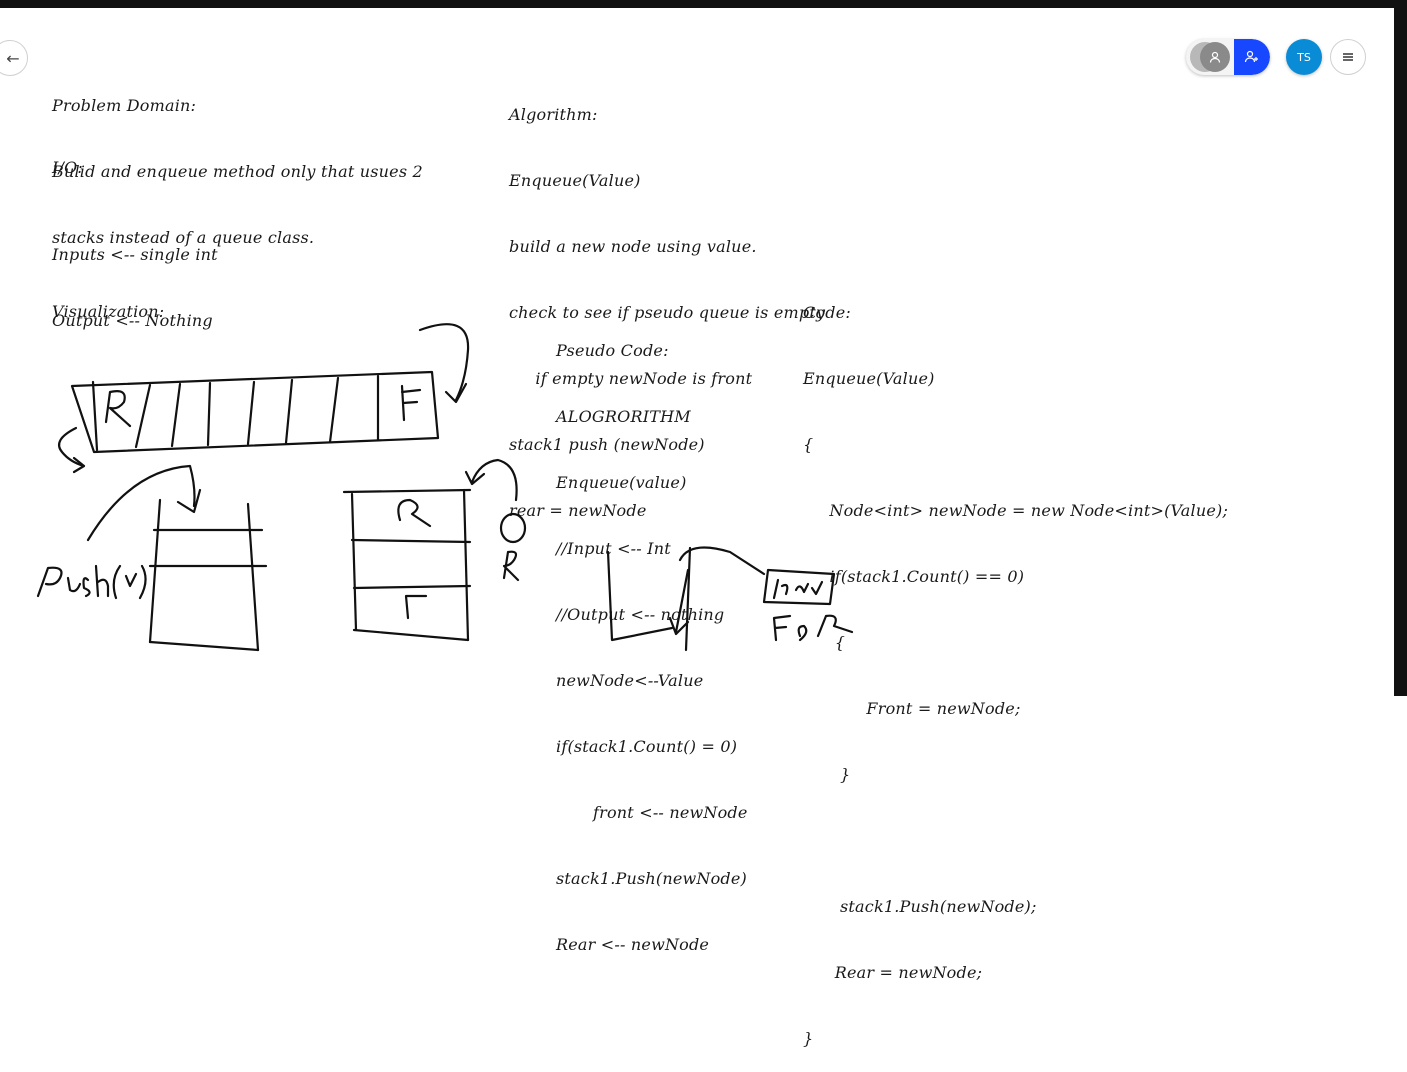 The image size is (1407, 1072). Describe the element at coordinates (688, 599) in the screenshot. I see `container-right-wall` at that location.